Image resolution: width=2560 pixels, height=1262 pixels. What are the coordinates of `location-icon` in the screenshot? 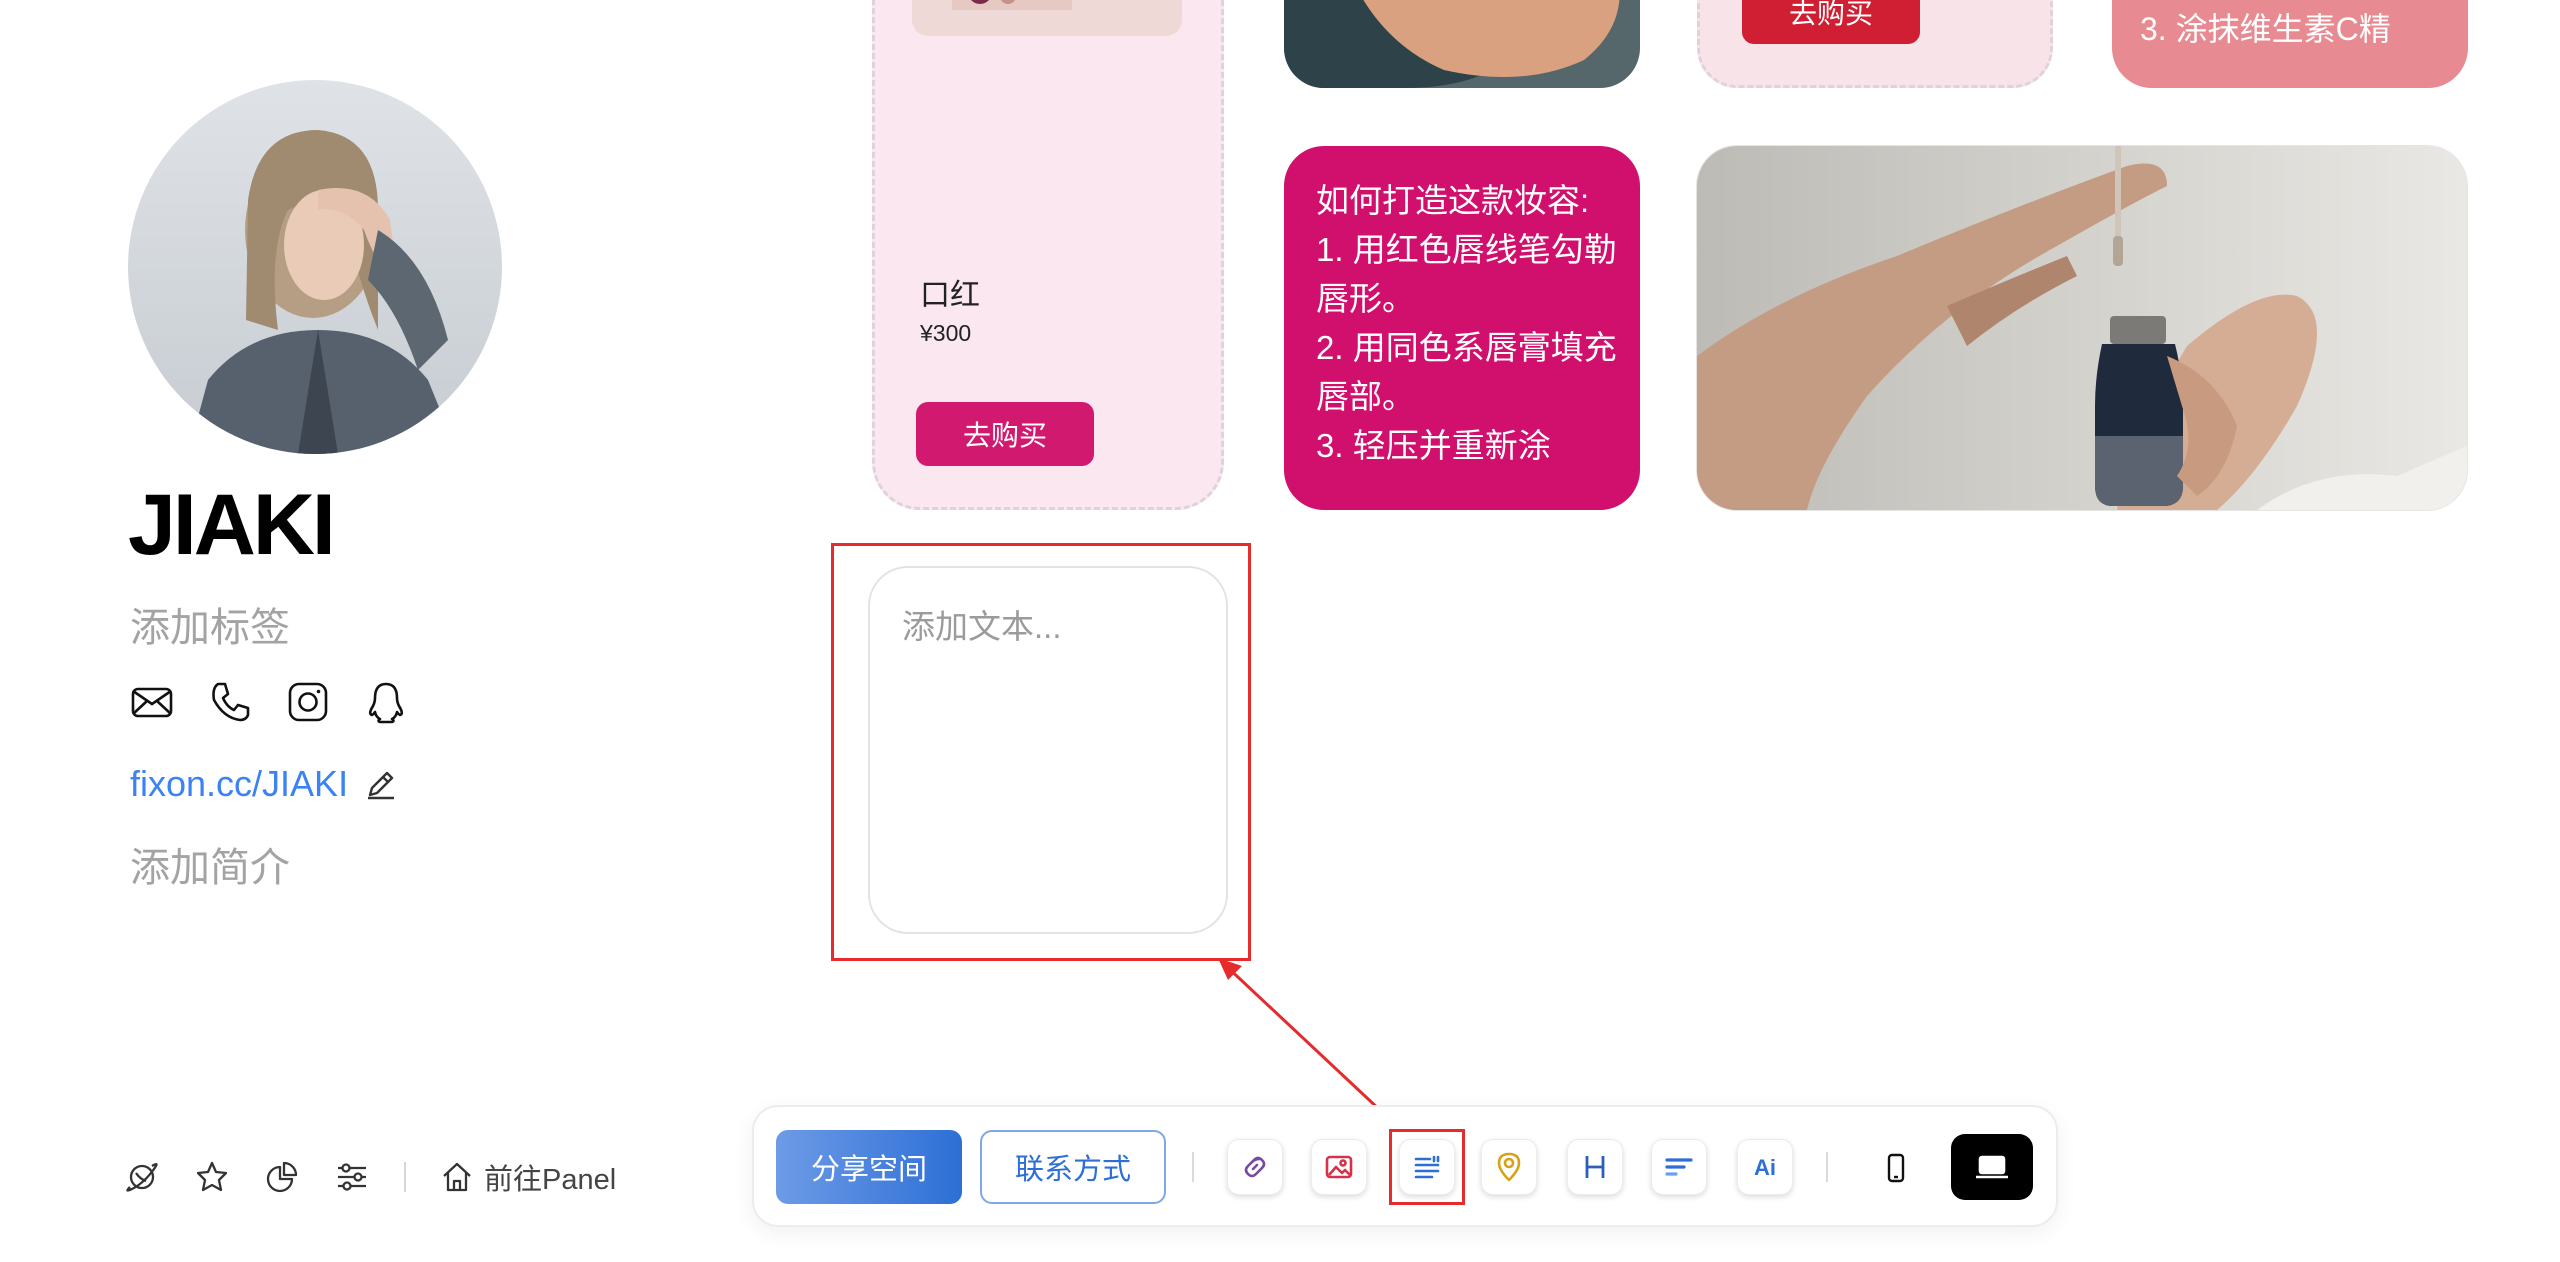 It's located at (1509, 1167).